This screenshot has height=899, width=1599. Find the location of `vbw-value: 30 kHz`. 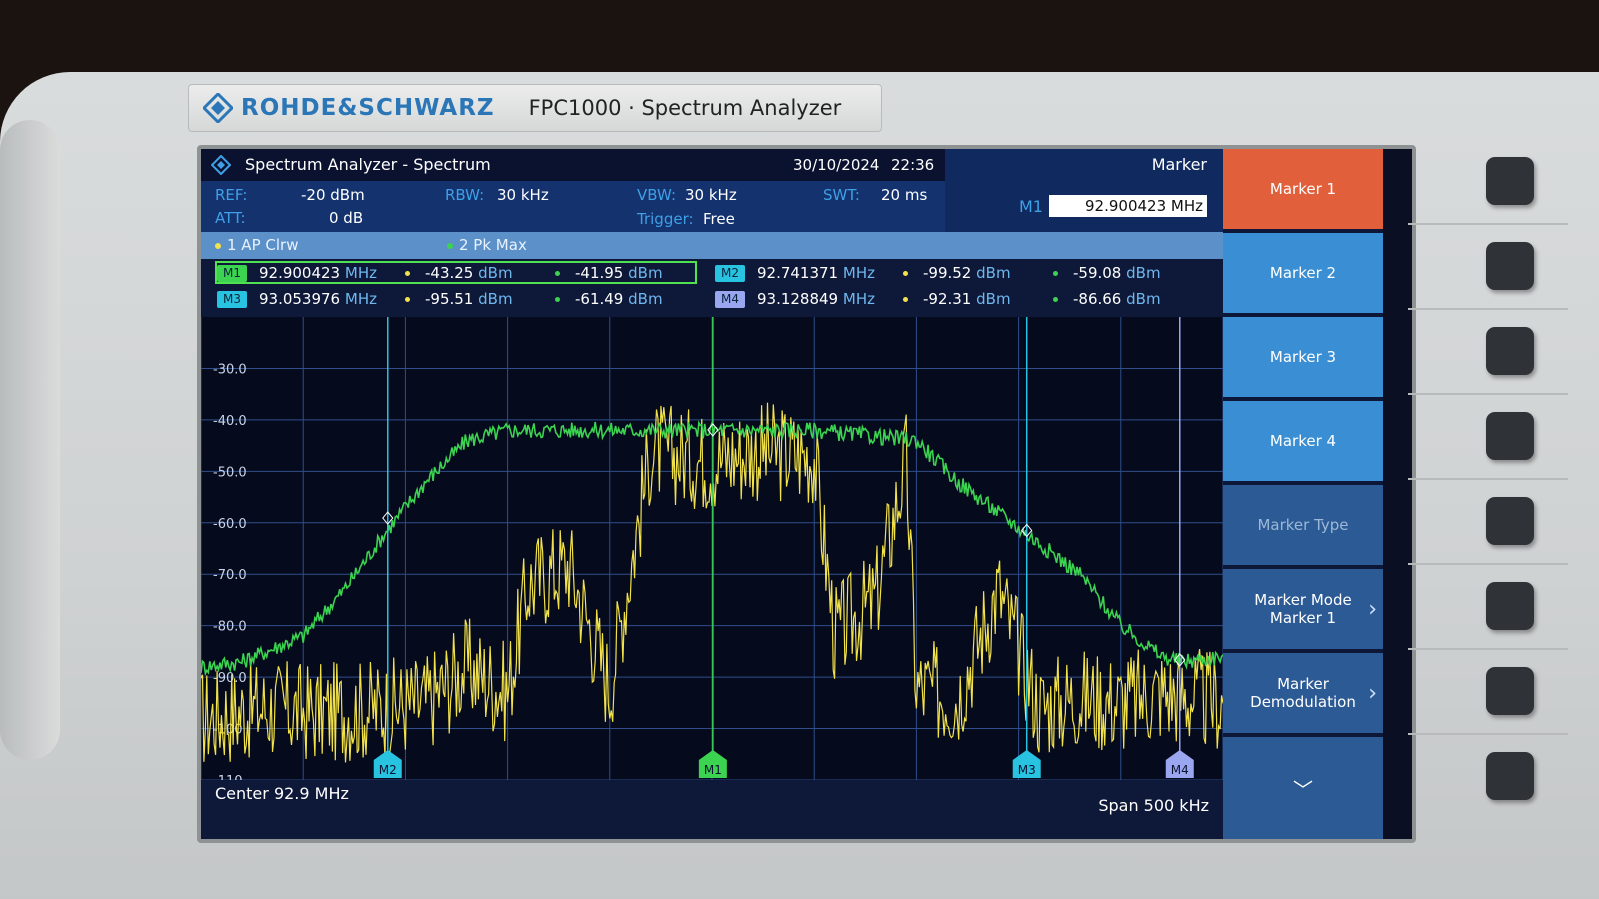

vbw-value: 30 kHz is located at coordinates (711, 195).